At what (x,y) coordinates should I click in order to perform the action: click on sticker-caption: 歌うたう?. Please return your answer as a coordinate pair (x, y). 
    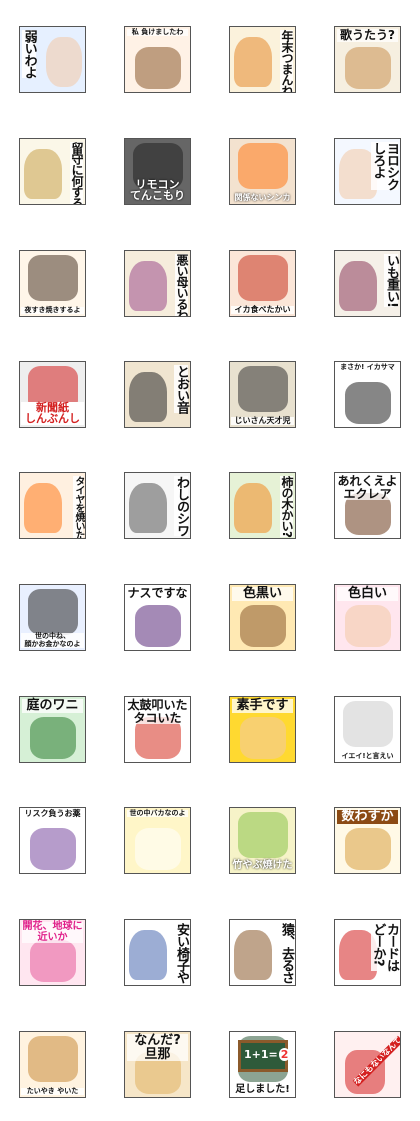
    Looking at the image, I should click on (367, 35).